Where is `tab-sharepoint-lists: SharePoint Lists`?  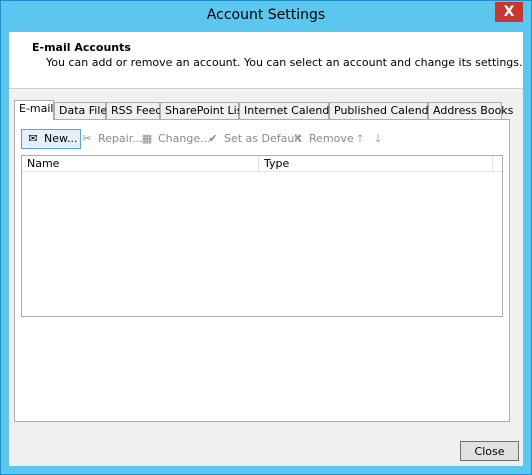
tab-sharepoint-lists: SharePoint Lists is located at coordinates (206, 110).